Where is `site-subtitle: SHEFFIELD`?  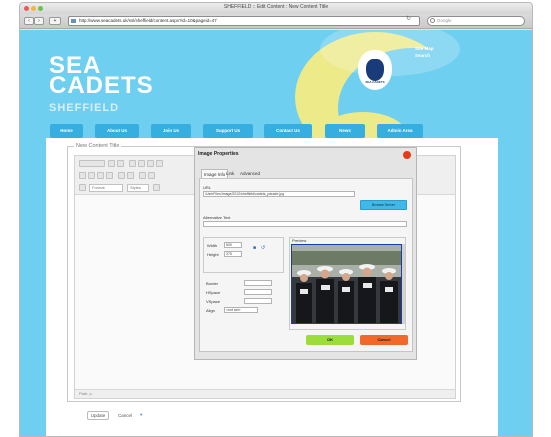 site-subtitle: SHEFFIELD is located at coordinates (84, 108).